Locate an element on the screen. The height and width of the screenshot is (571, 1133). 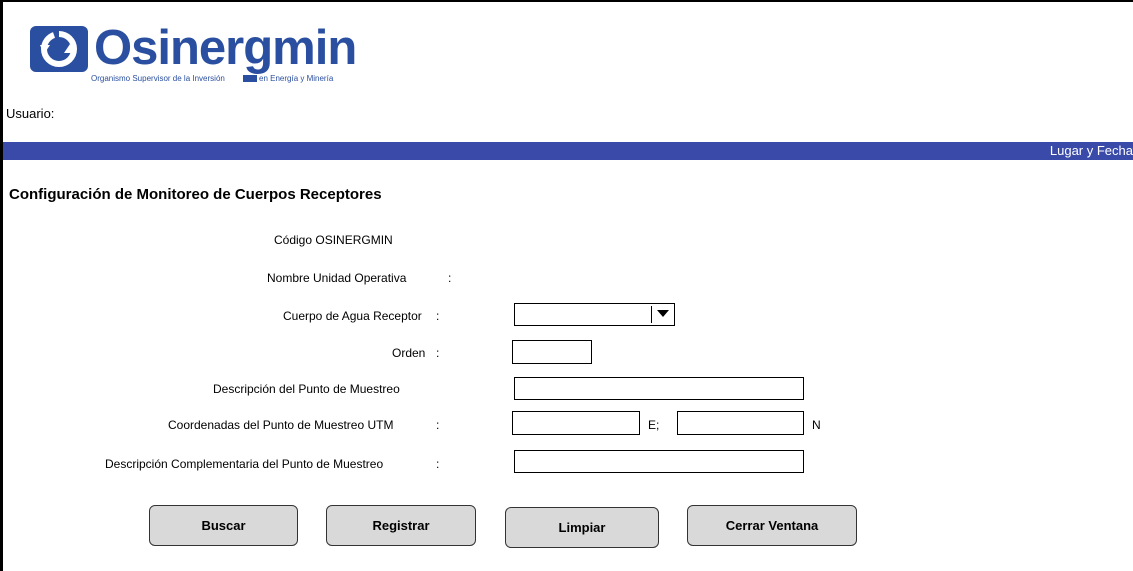
cuerpo-agua-label: Cuerpo de Agua Receptor is located at coordinates (352, 316).